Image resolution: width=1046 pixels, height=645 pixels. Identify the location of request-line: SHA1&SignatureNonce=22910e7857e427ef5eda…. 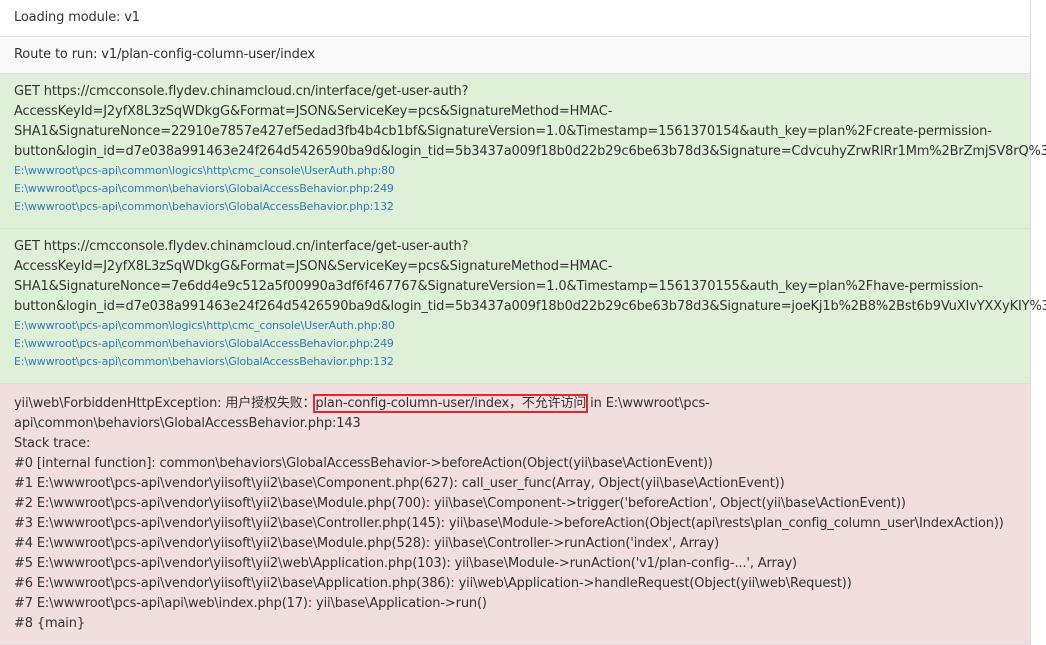
(503, 131).